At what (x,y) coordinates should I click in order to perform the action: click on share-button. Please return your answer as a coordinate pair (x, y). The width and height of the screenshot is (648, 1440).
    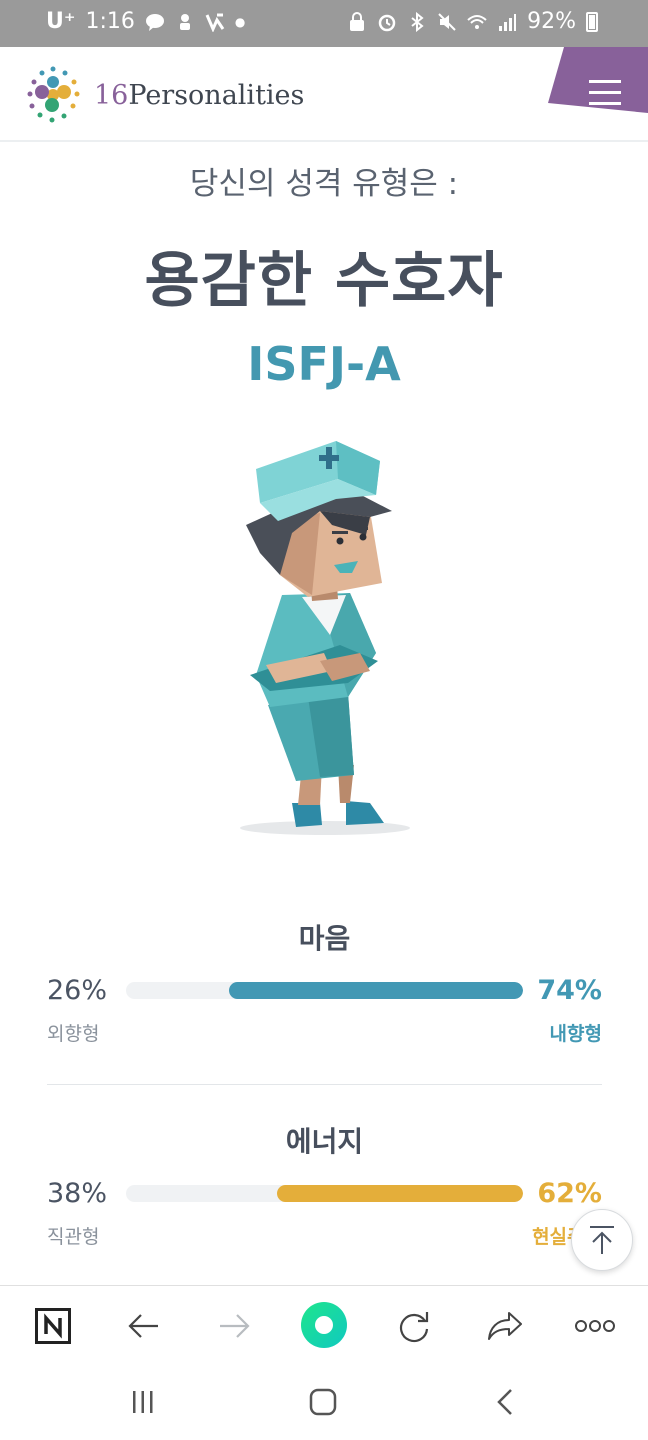
    Looking at the image, I should click on (505, 1326).